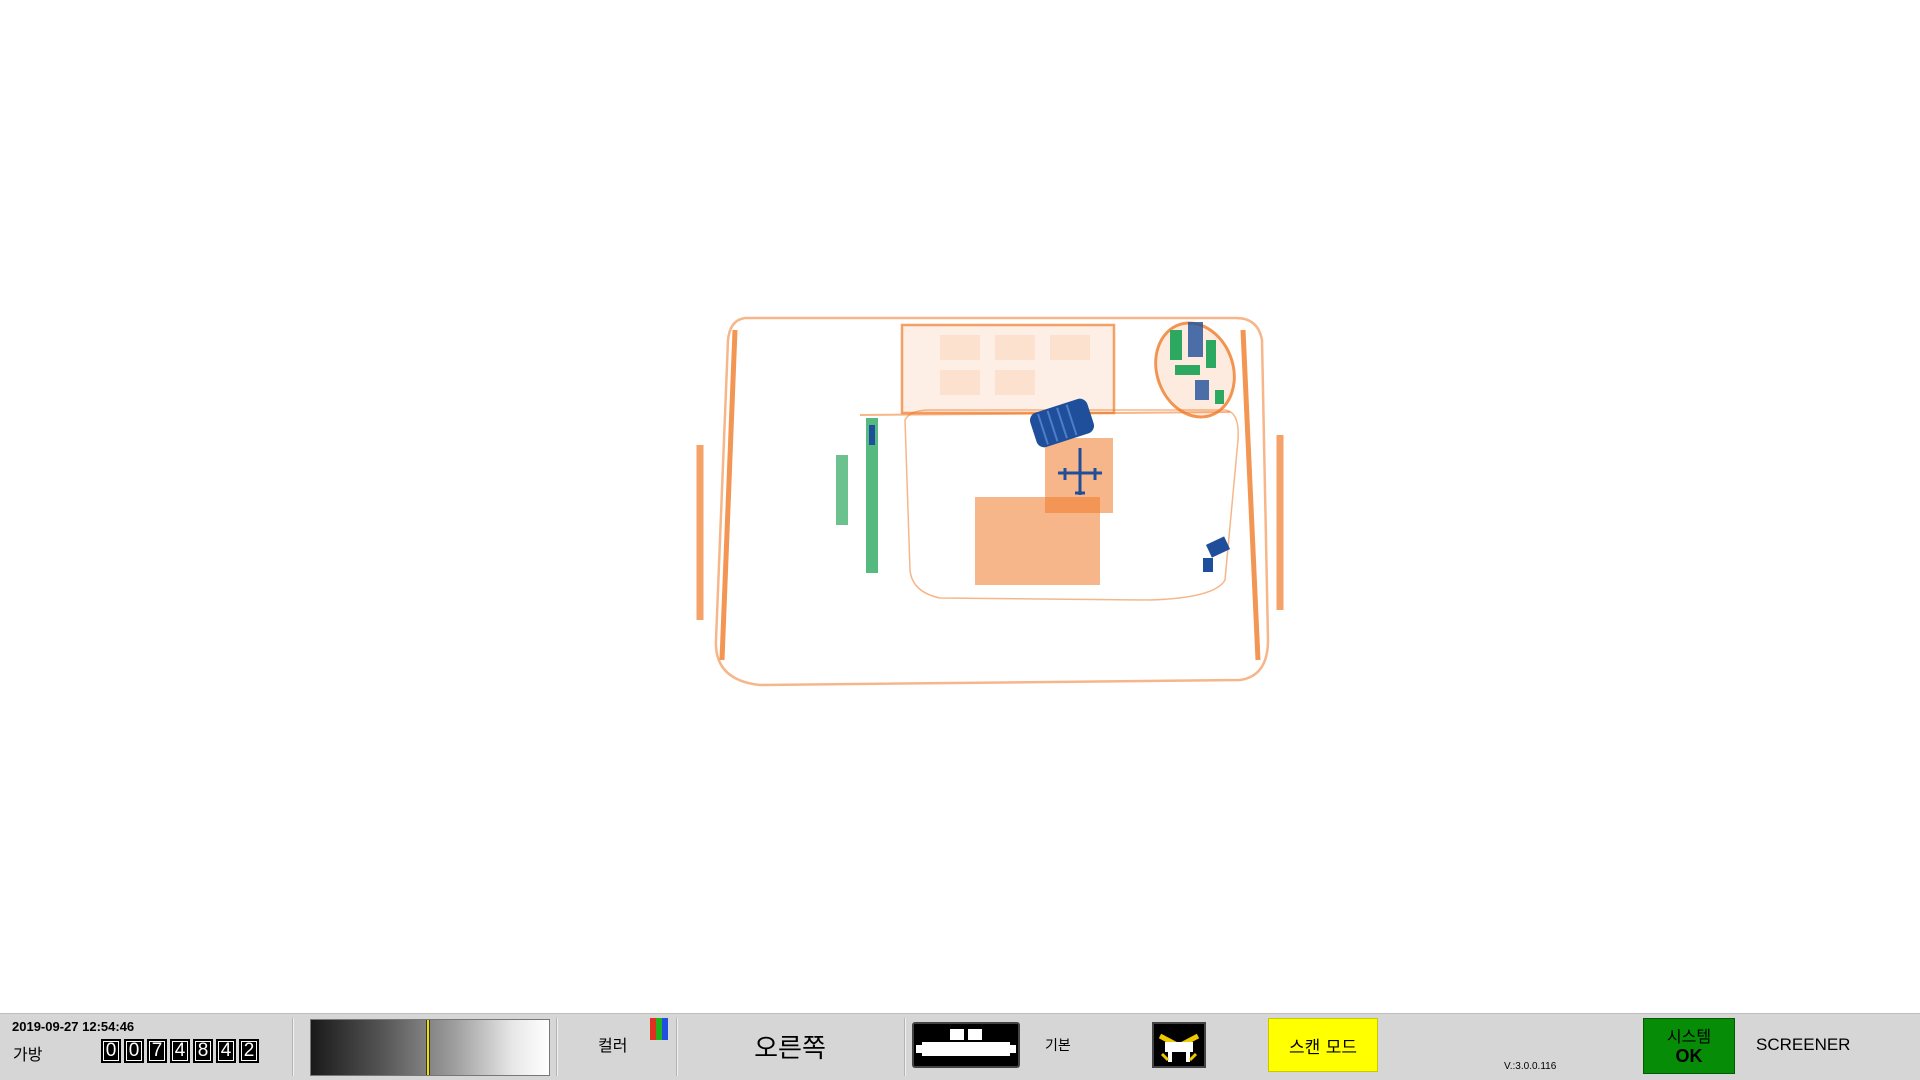 The width and height of the screenshot is (1920, 1080). What do you see at coordinates (790, 1046) in the screenshot?
I see `direction-label: 오른쪽` at bounding box center [790, 1046].